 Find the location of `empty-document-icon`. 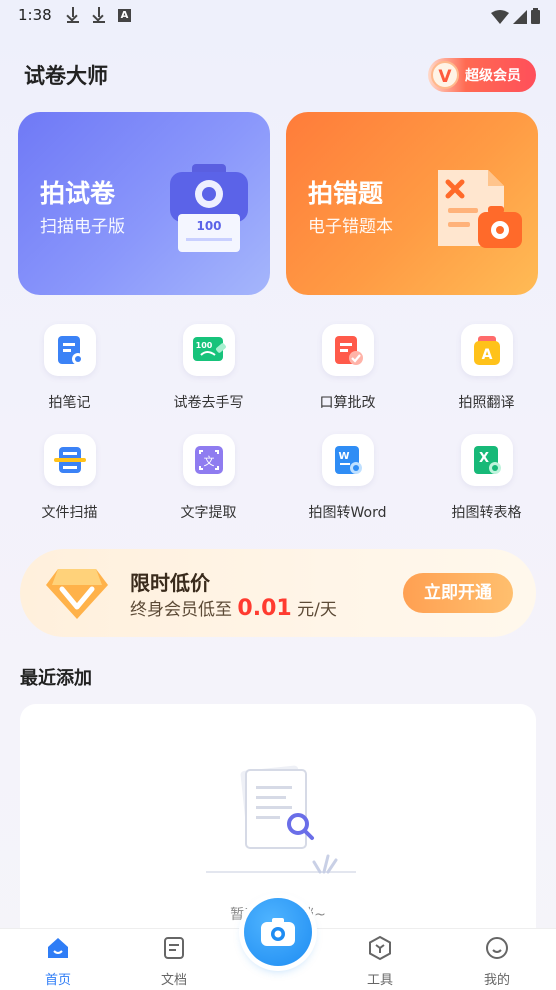

empty-document-icon is located at coordinates (281, 819).